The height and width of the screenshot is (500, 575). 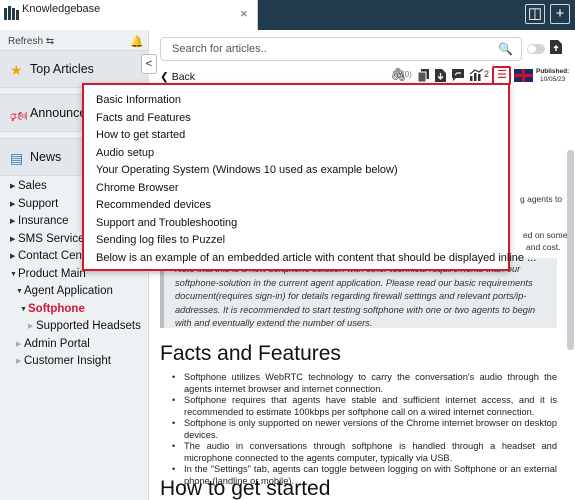 I want to click on toc-item-recommended-devices: Recommended devices, so click(x=153, y=205).